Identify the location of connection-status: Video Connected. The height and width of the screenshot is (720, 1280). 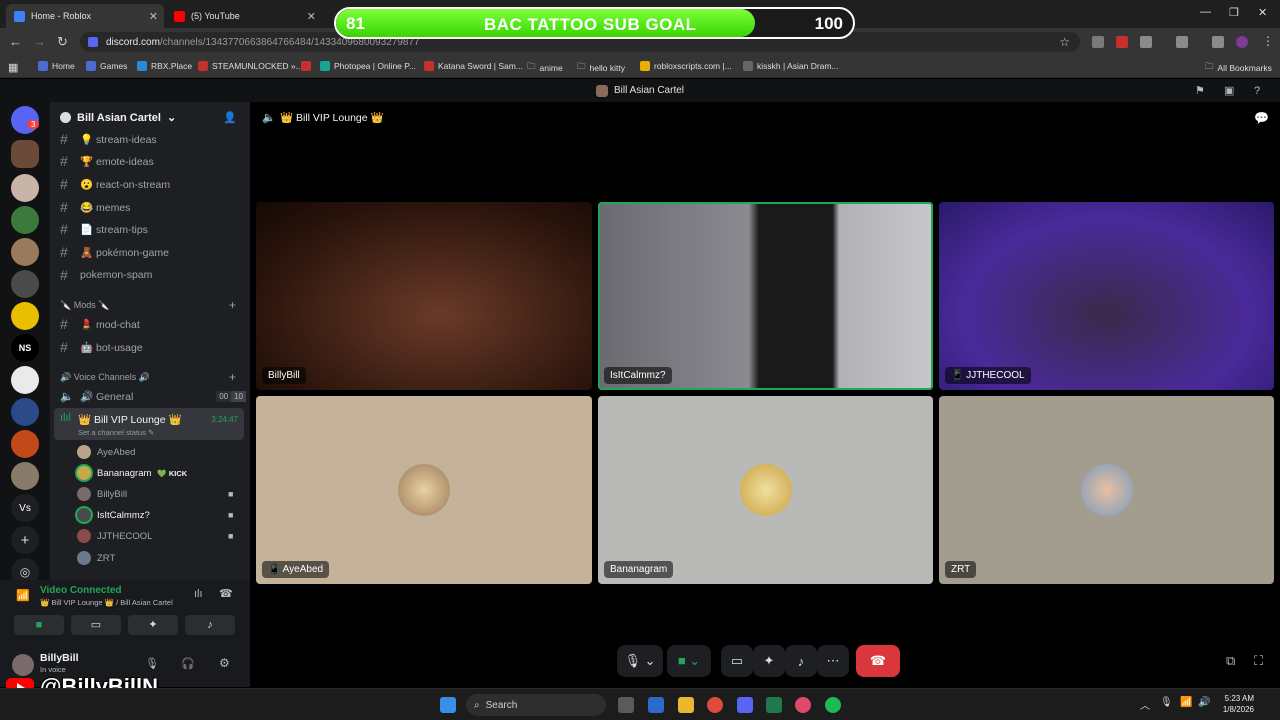
(81, 590).